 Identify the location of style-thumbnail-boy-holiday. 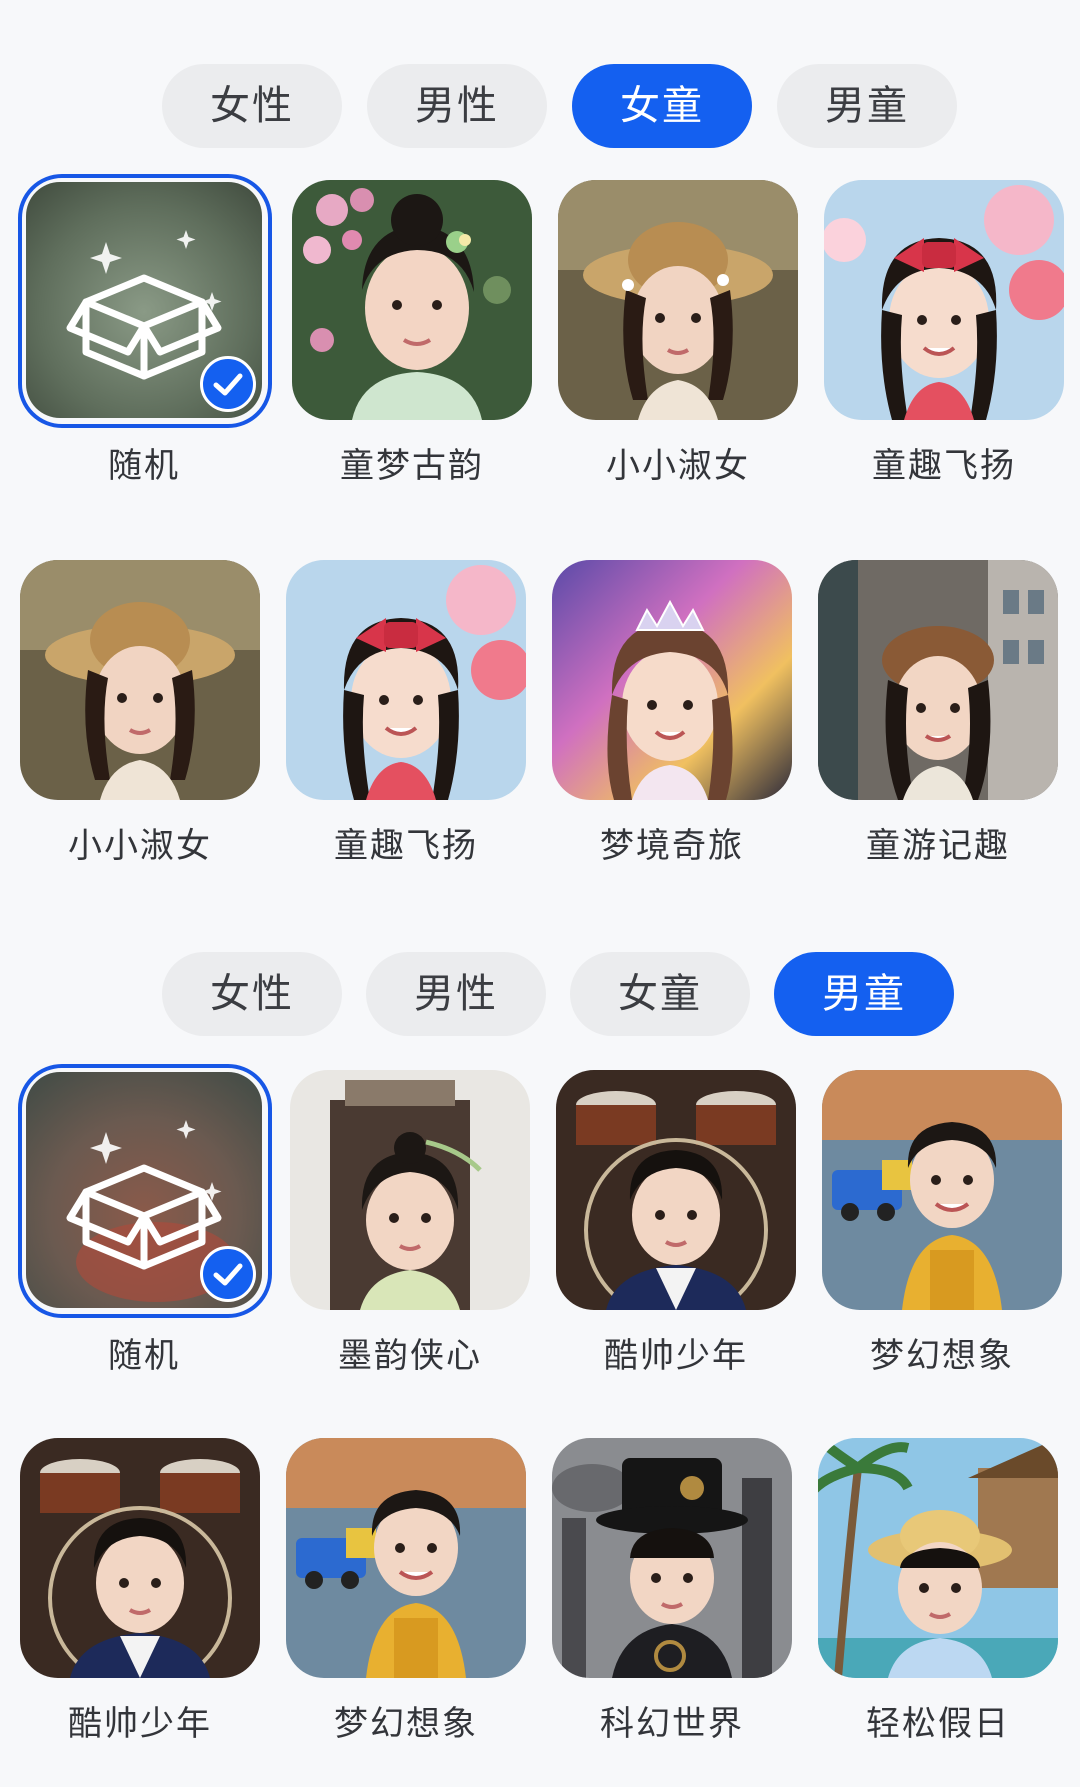
(938, 1558).